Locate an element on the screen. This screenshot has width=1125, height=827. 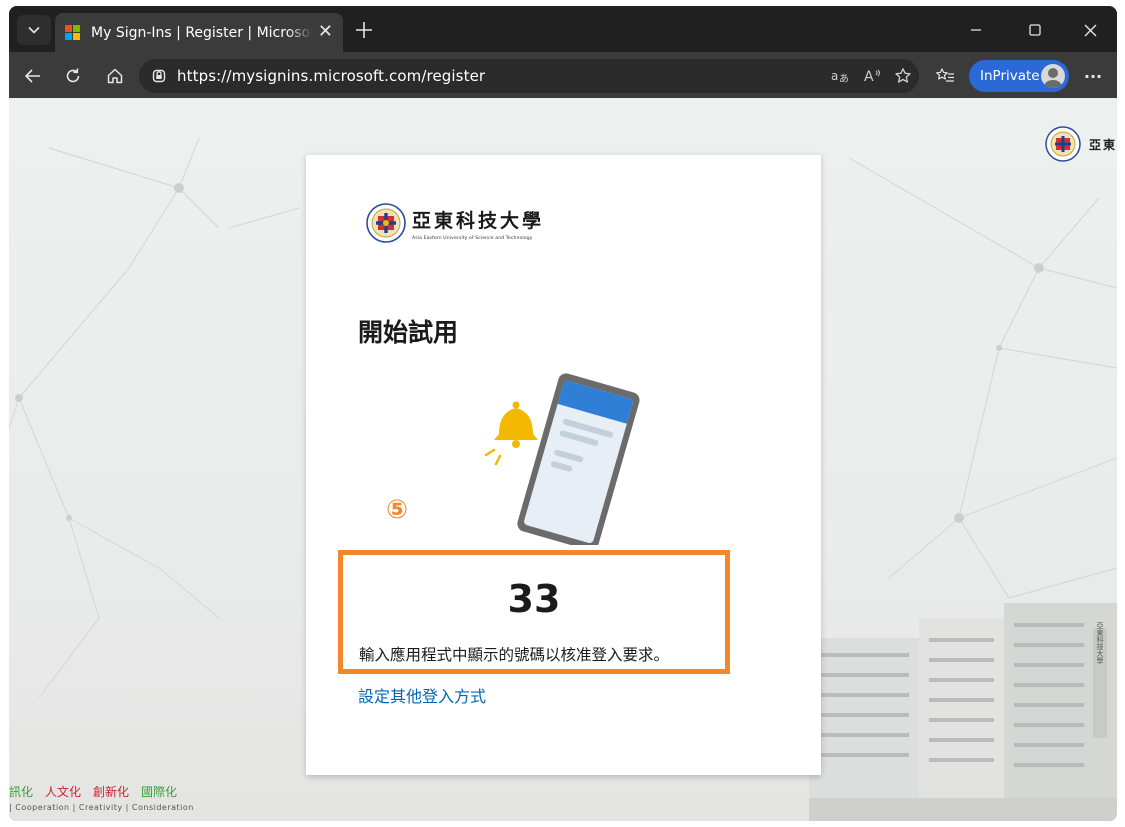
slogan-item: 人文化 is located at coordinates (63, 792).